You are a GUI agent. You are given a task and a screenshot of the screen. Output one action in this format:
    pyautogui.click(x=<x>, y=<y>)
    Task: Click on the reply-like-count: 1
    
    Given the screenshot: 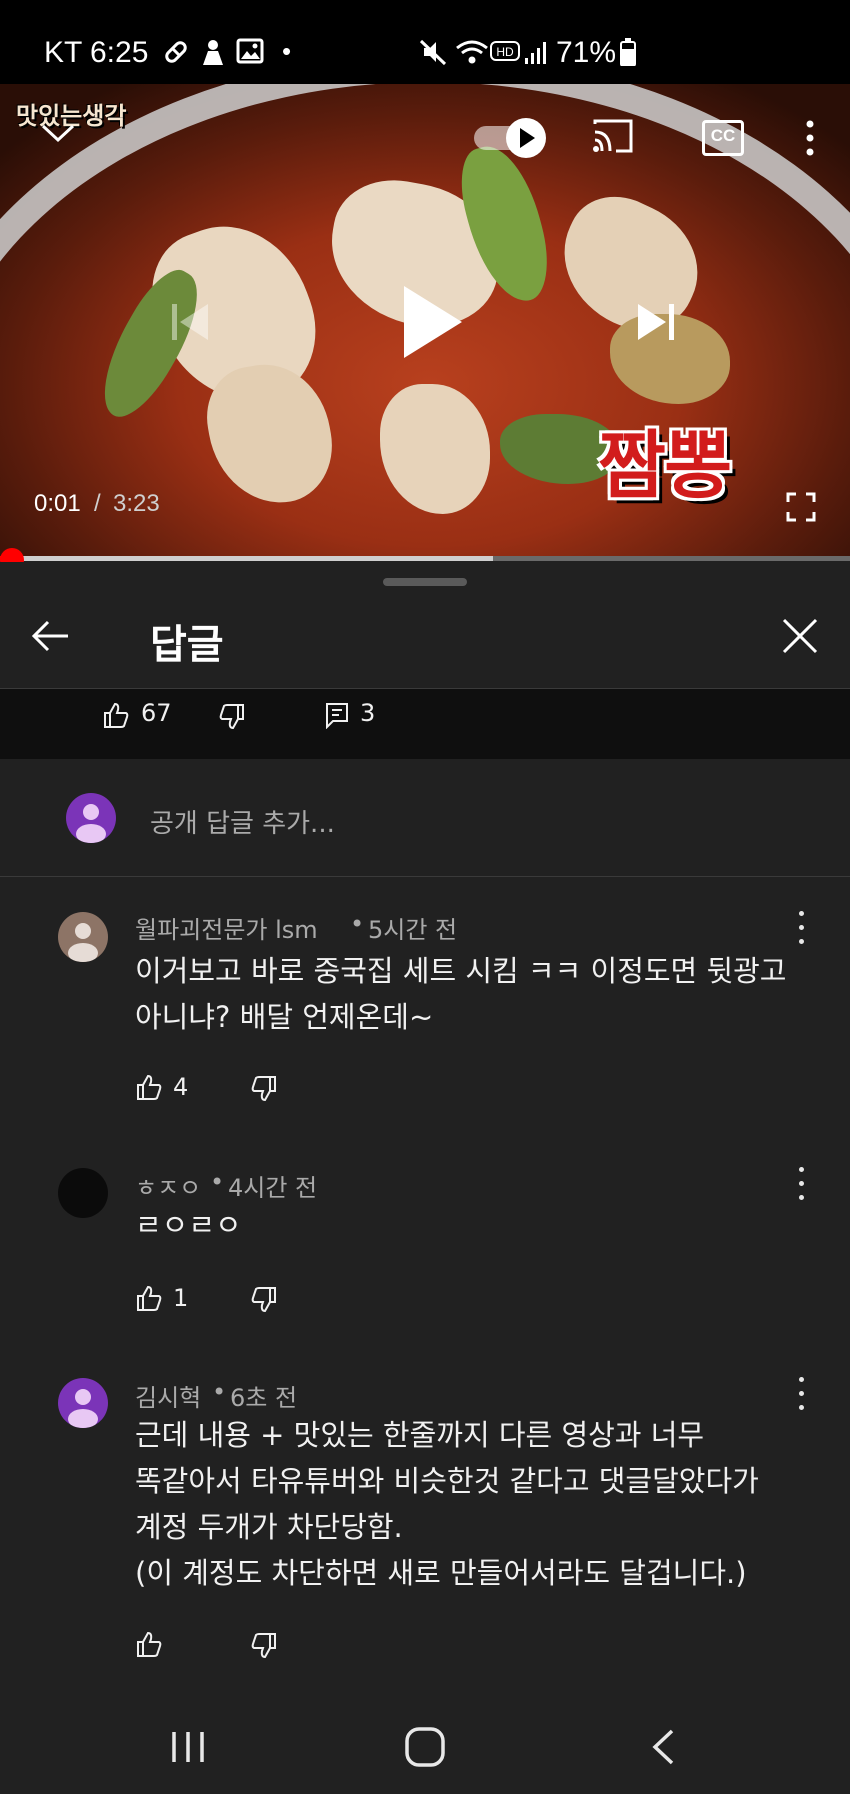 What is the action you would take?
    pyautogui.click(x=181, y=1298)
    